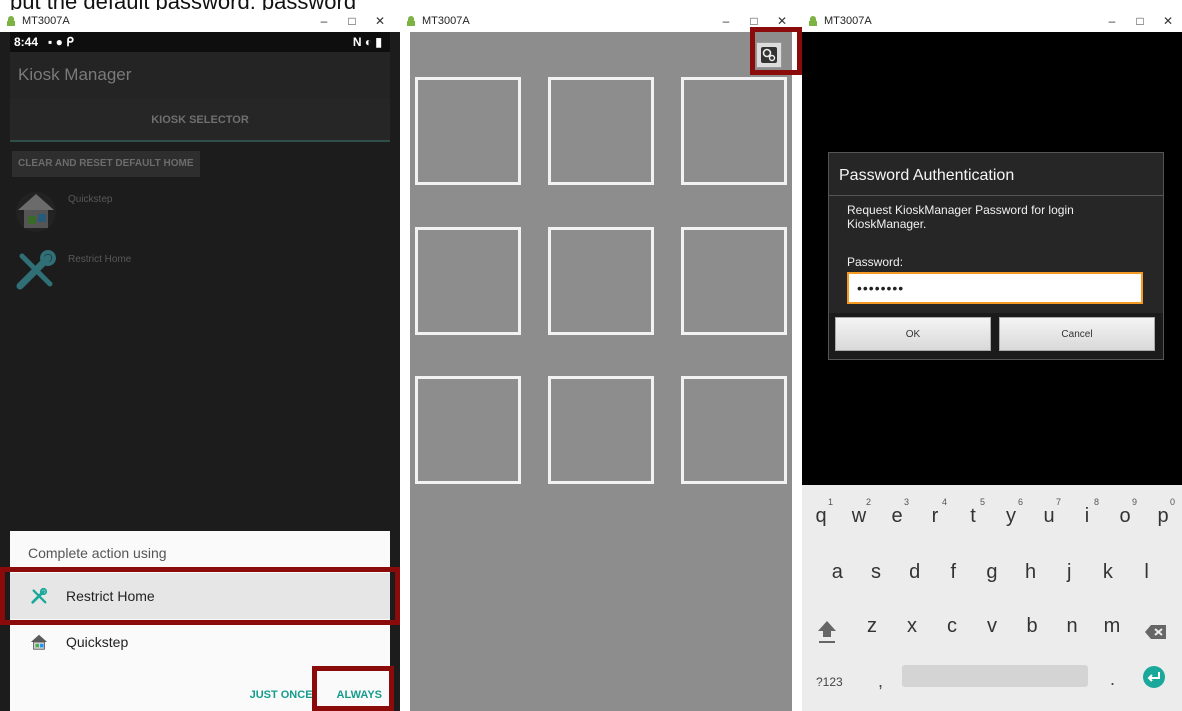 The height and width of the screenshot is (711, 1182). Describe the element at coordinates (880, 681) in the screenshot. I see `comma-key: ,` at that location.